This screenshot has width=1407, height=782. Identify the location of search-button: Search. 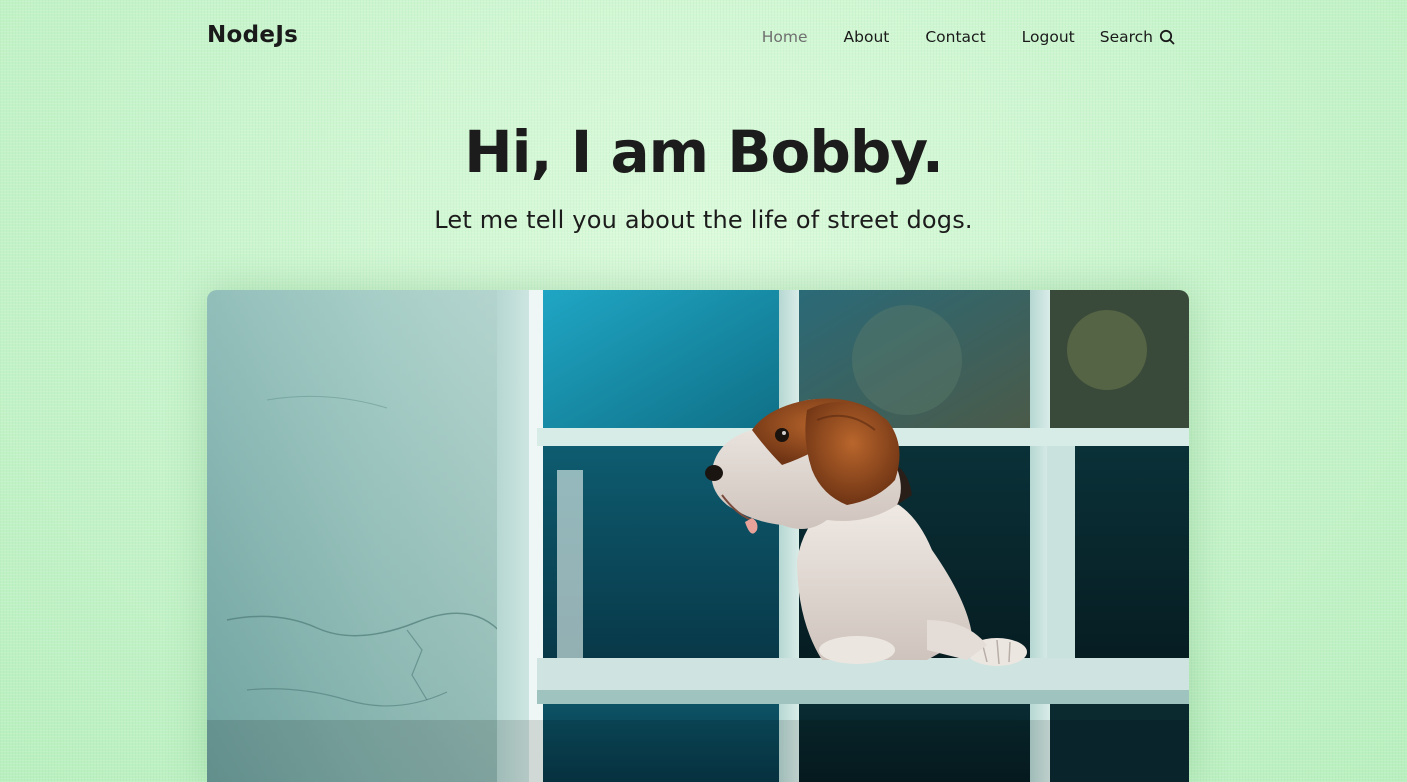
(1137, 37).